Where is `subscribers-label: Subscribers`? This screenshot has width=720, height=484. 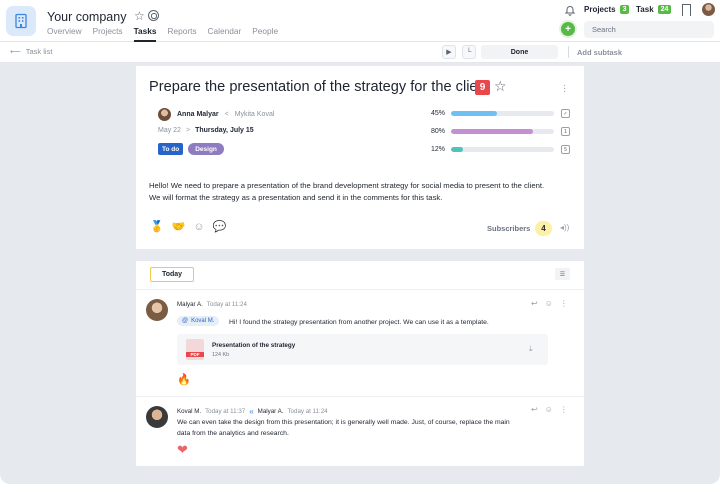
subscribers-label: Subscribers is located at coordinates (508, 228).